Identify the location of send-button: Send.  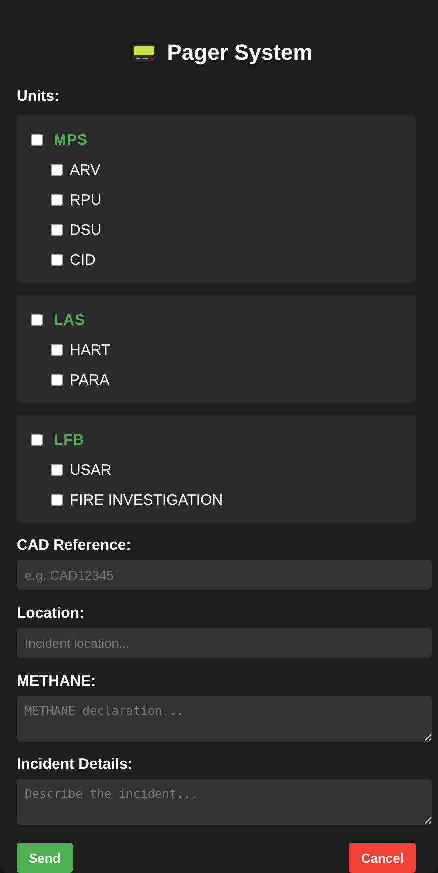
(45, 858).